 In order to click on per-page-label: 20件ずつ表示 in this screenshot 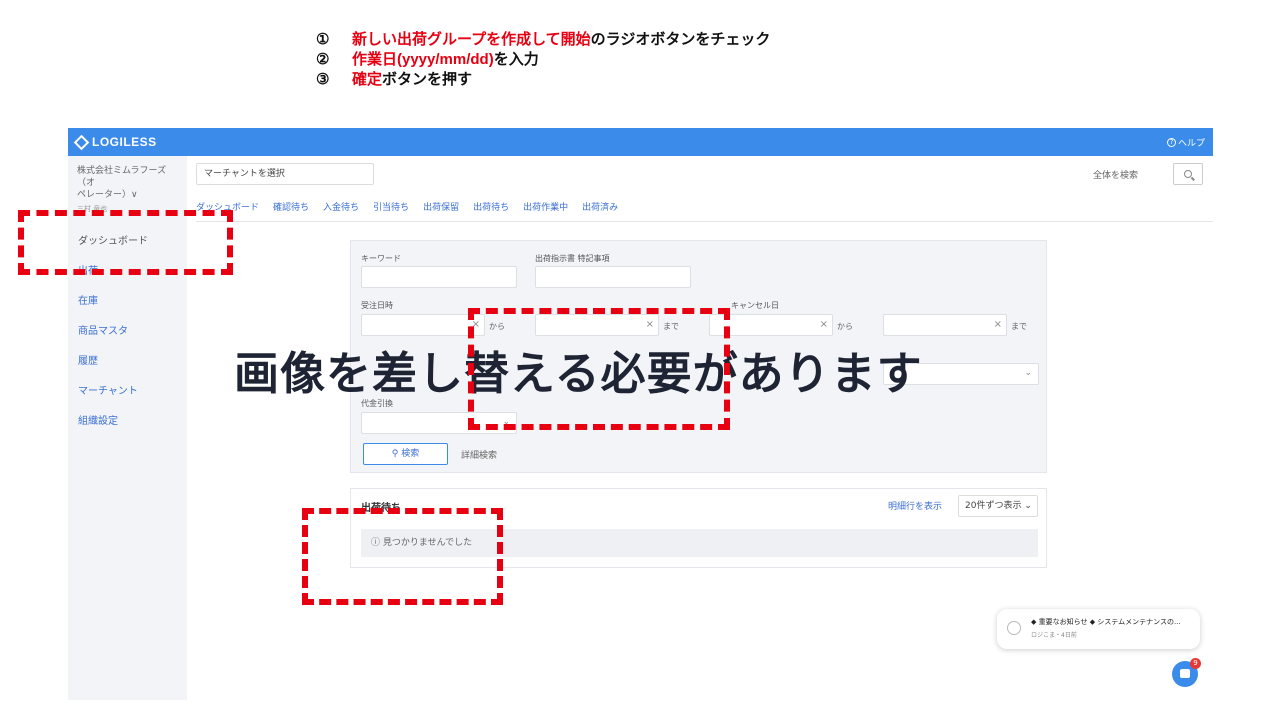, I will do `click(993, 506)`.